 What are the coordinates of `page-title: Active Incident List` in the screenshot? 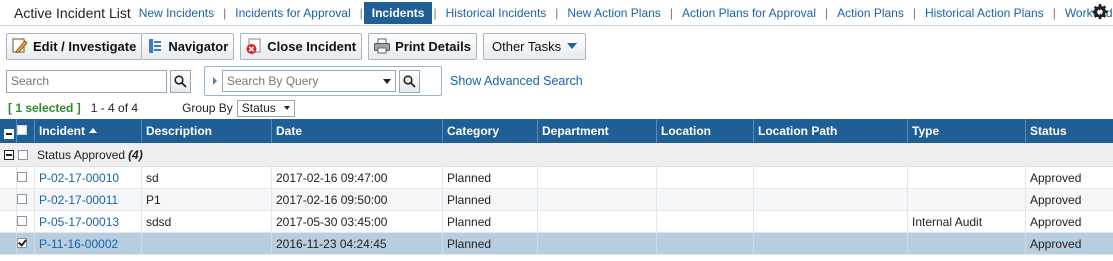 It's located at (72, 13).